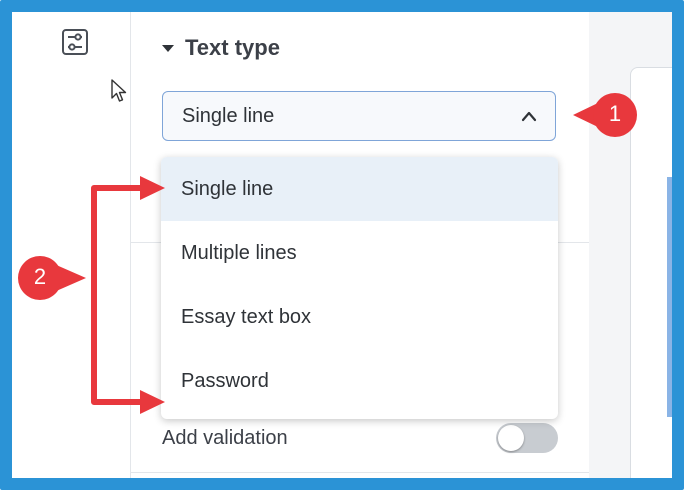 Image resolution: width=684 pixels, height=490 pixels. What do you see at coordinates (359, 116) in the screenshot?
I see `text-type-select: Single line` at bounding box center [359, 116].